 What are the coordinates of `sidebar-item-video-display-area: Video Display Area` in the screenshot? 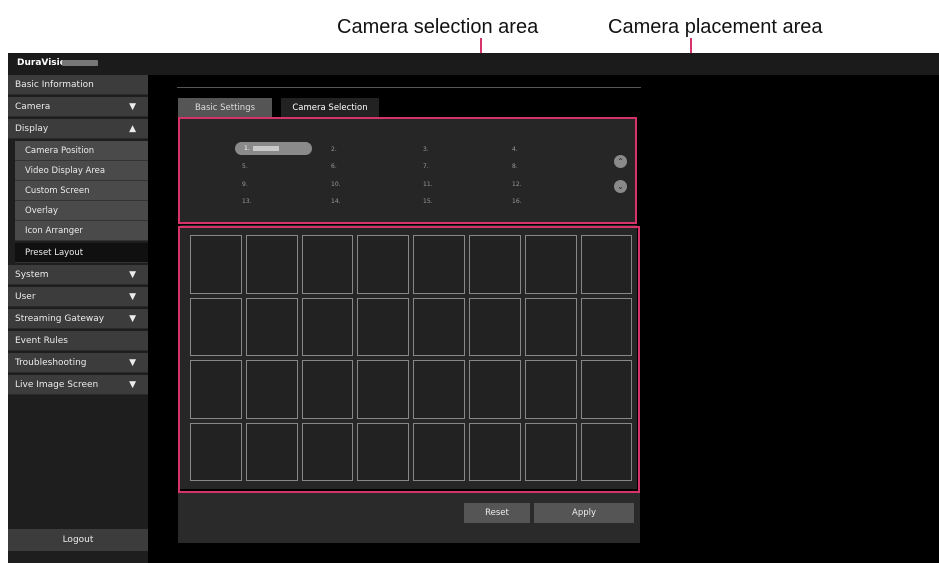 It's located at (81, 171).